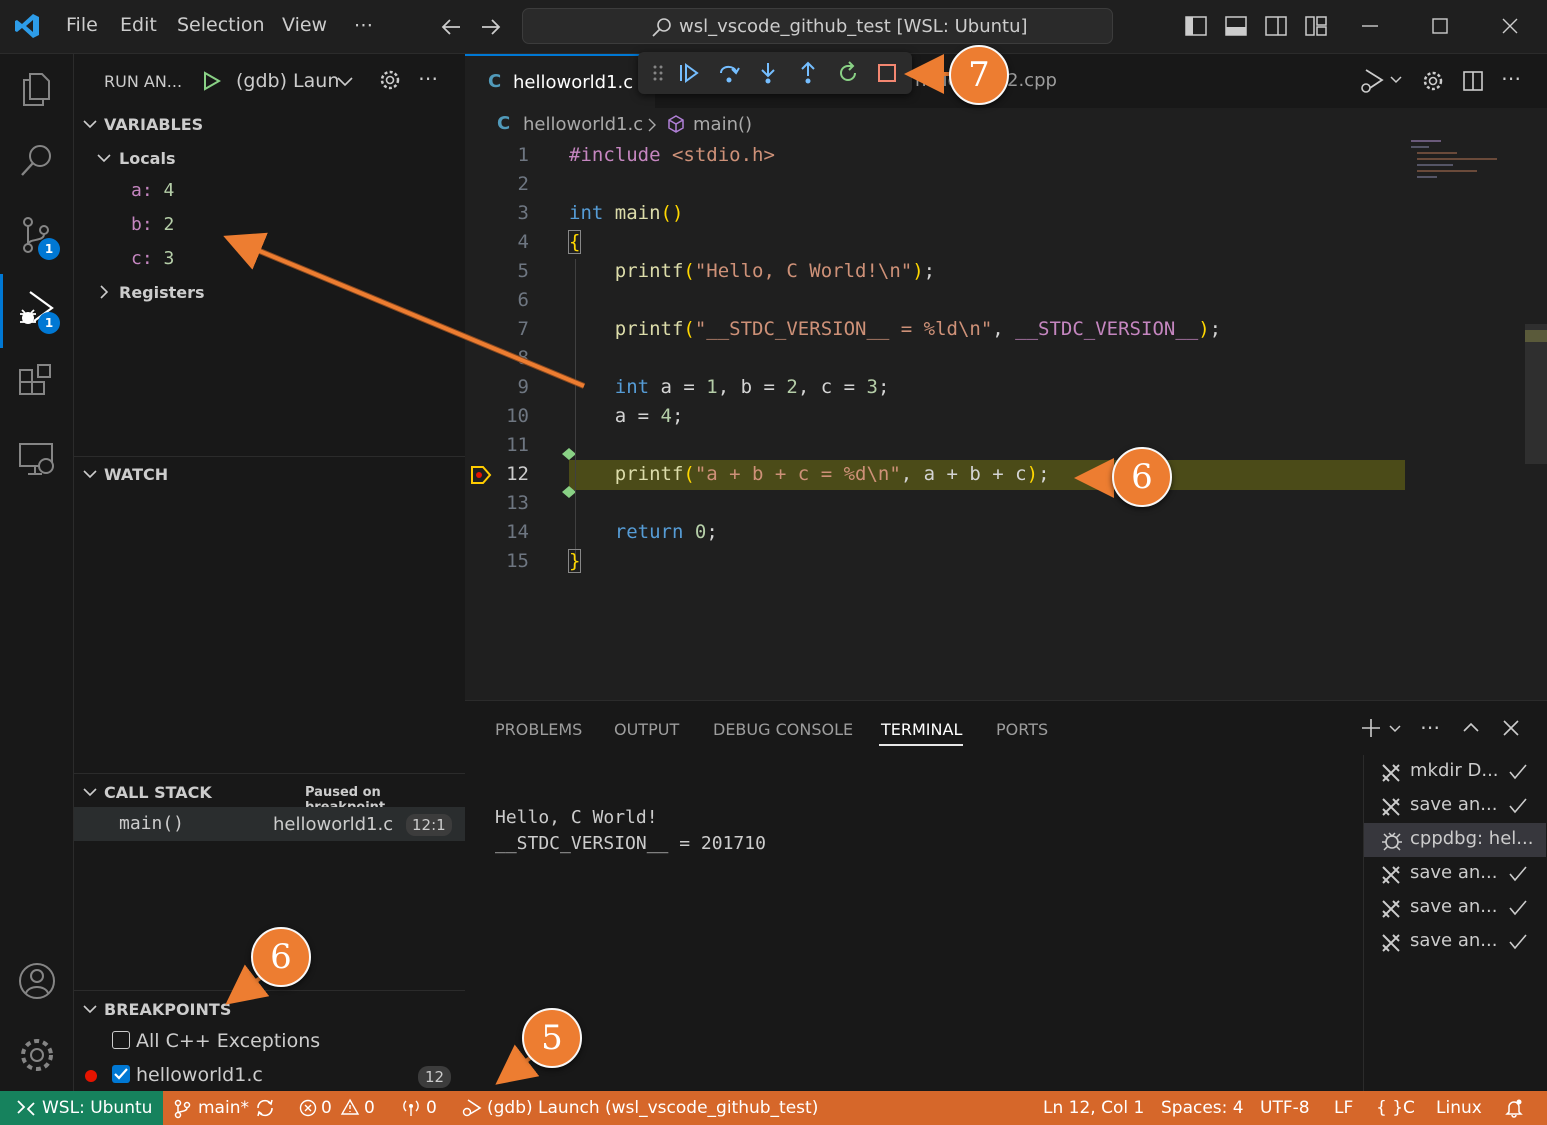  I want to click on callout-6-breakpoints: 6, so click(281, 957).